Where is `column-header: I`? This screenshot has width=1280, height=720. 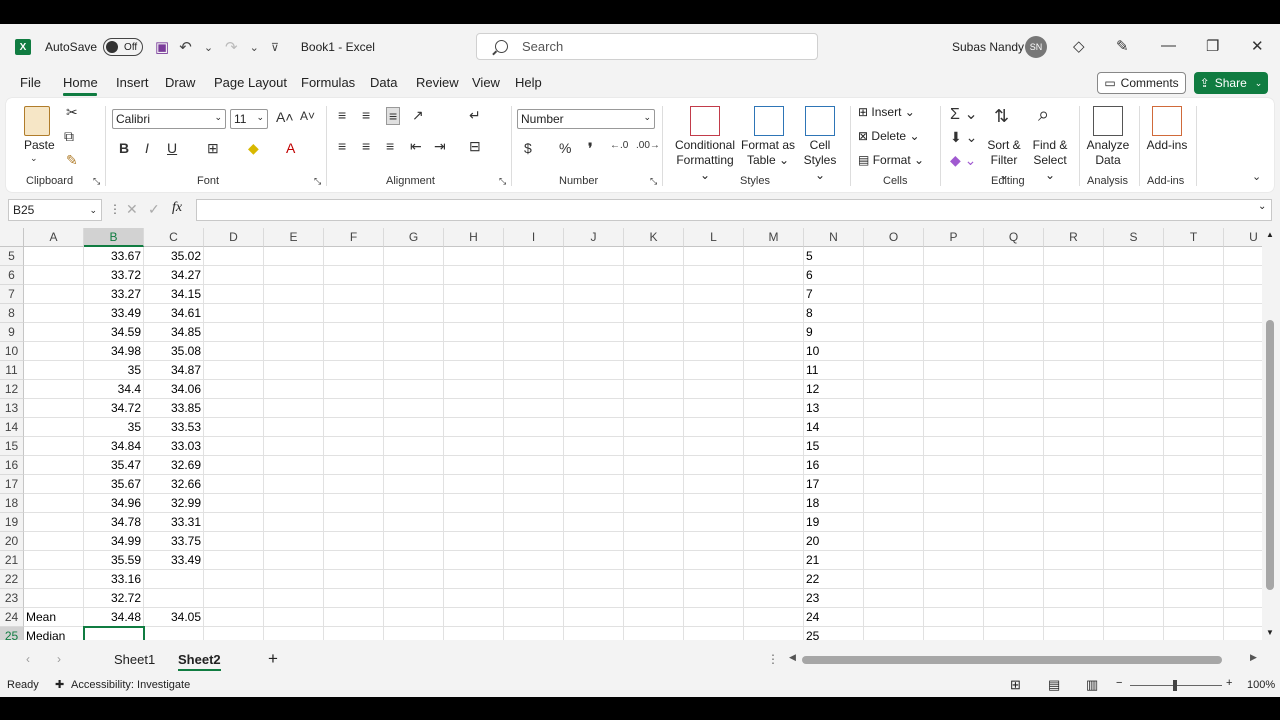 column-header: I is located at coordinates (534, 237).